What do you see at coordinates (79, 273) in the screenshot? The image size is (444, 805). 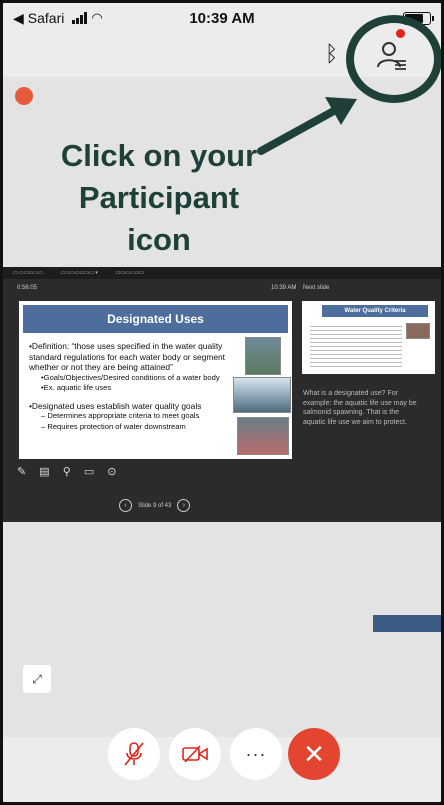 I see `presenter-tool: ▭▭▭▭▭▭▭ ▾` at bounding box center [79, 273].